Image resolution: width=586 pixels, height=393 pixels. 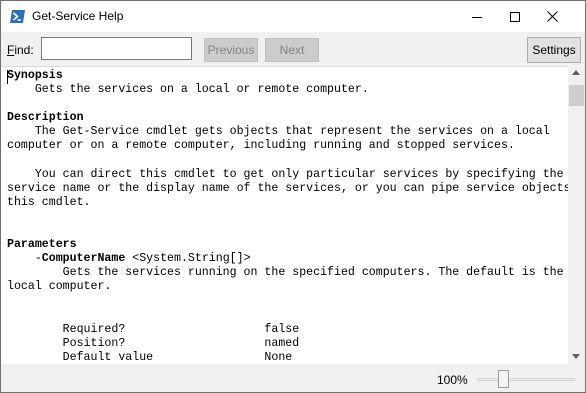 What do you see at coordinates (188, 259) in the screenshot?
I see `param-type: <System.String[]>` at bounding box center [188, 259].